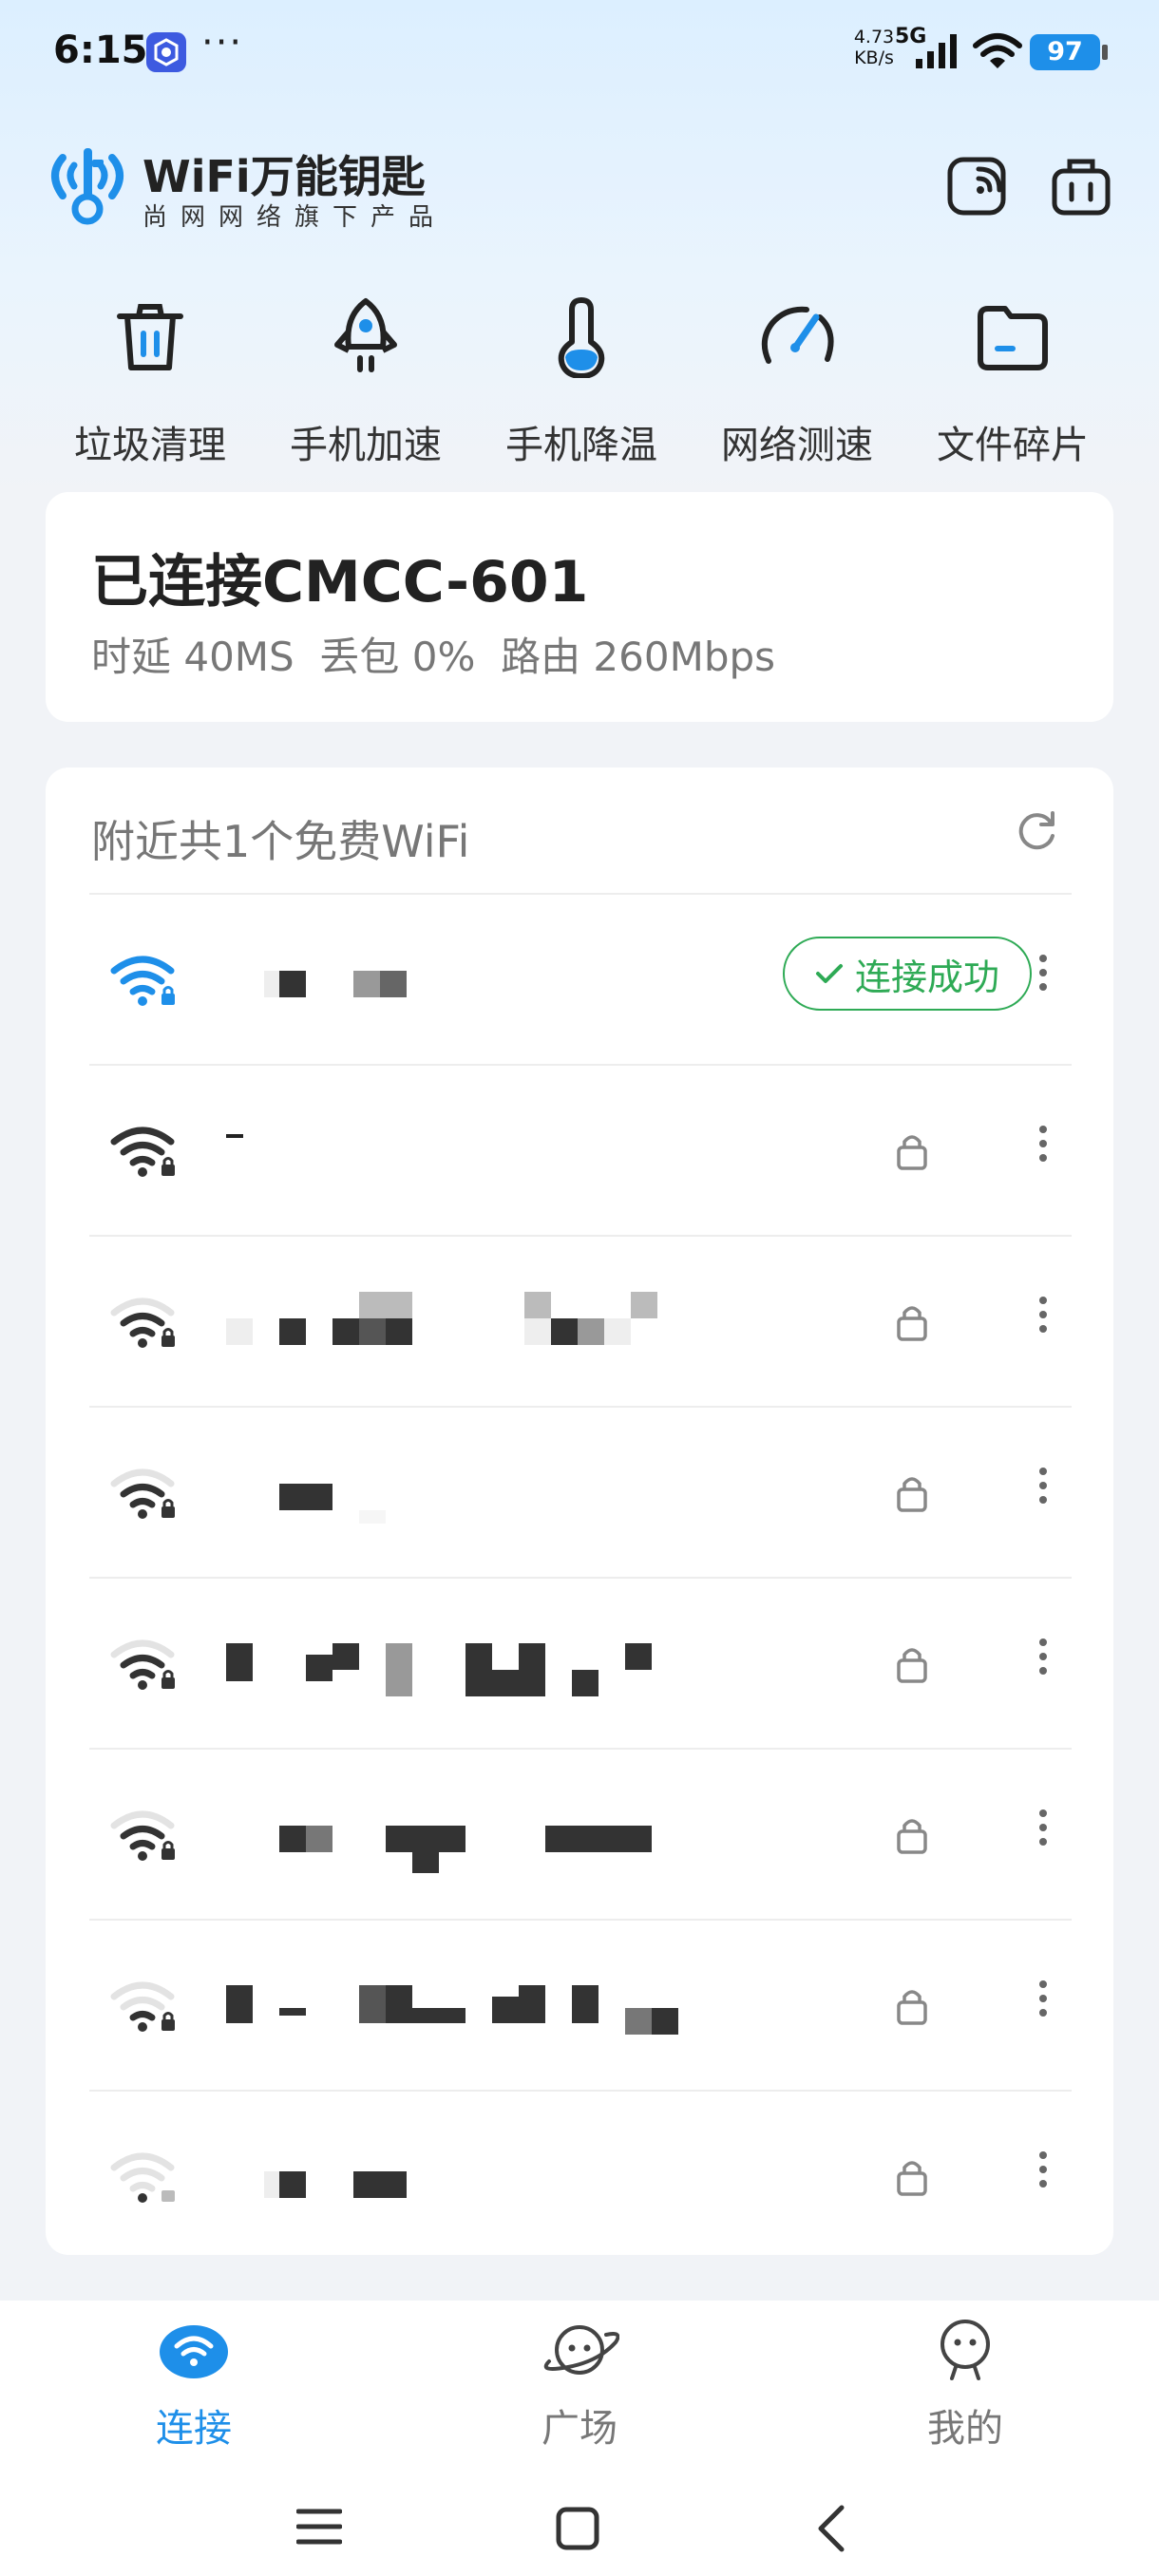 The image size is (1159, 2576). I want to click on wifi-row: 连接成功, so click(580, 979).